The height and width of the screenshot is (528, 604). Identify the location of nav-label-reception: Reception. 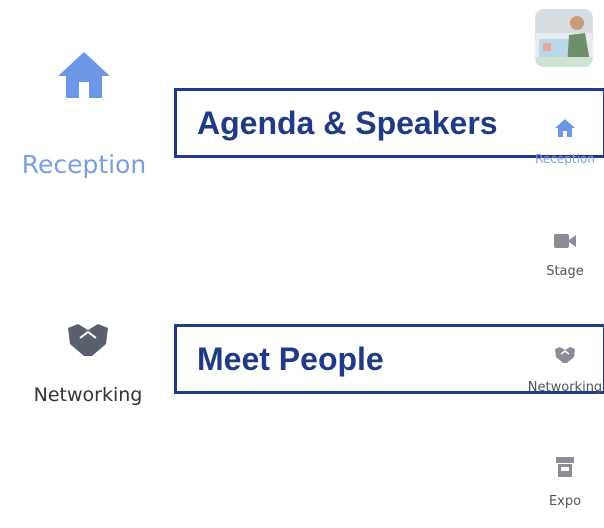
(84, 164).